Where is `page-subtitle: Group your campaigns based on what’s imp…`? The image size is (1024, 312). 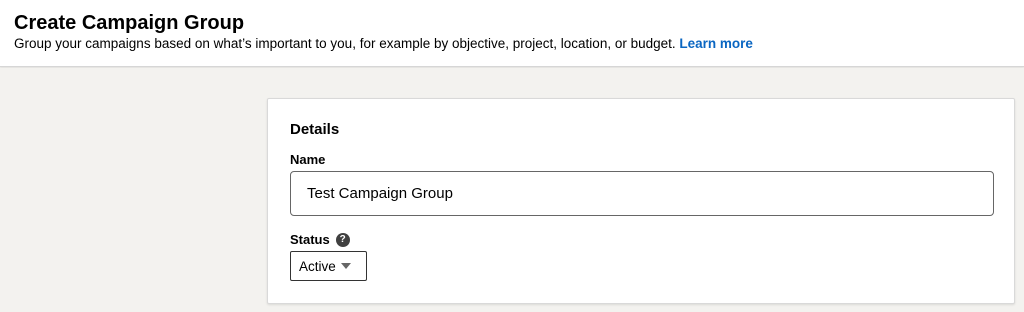 page-subtitle: Group your campaigns based on what’s imp… is located at coordinates (383, 44).